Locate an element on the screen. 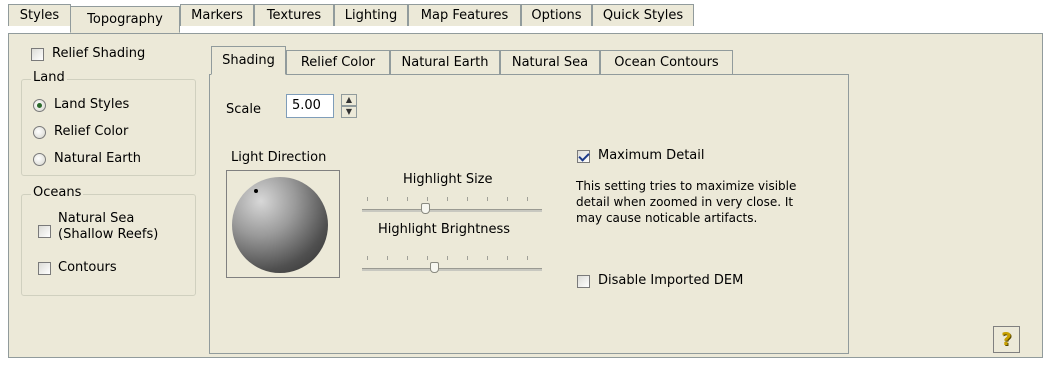  natural-sea-checkbox is located at coordinates (44, 231).